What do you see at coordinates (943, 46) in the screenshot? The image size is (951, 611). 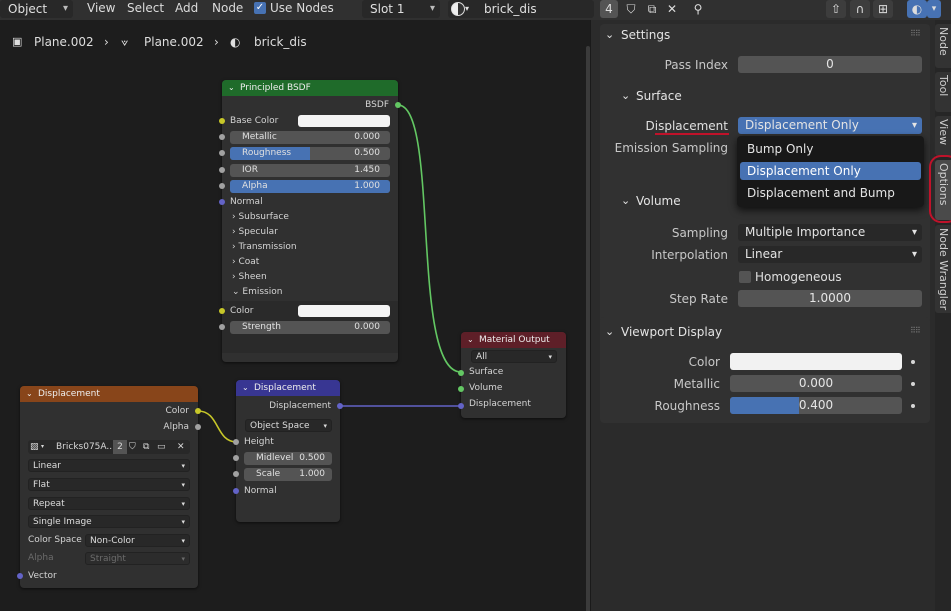 I see `tab-node: Node` at bounding box center [943, 46].